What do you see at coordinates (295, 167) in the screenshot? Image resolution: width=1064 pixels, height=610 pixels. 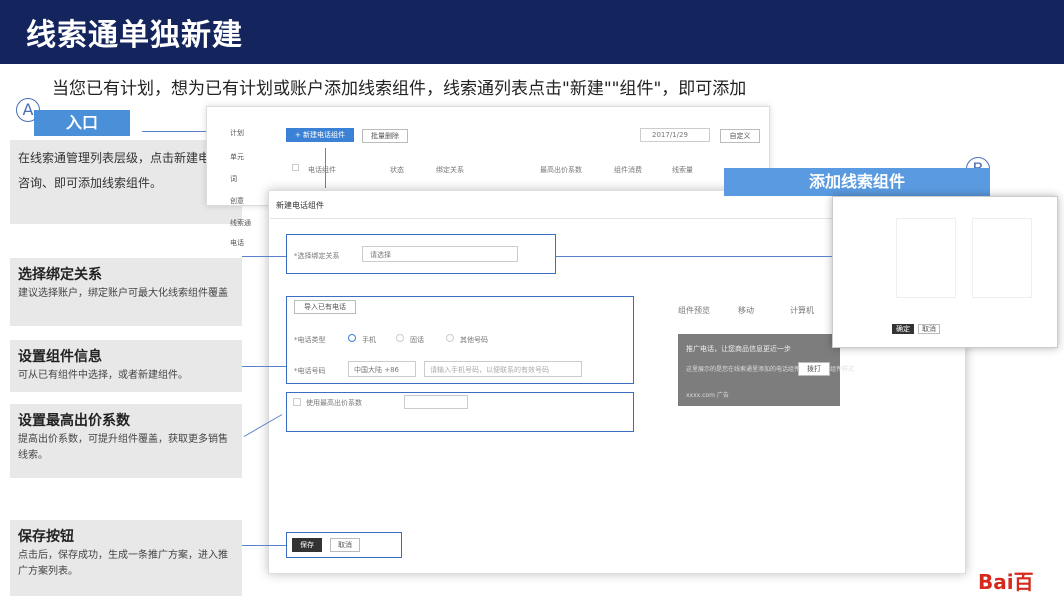 I see `select-all-checkbox` at bounding box center [295, 167].